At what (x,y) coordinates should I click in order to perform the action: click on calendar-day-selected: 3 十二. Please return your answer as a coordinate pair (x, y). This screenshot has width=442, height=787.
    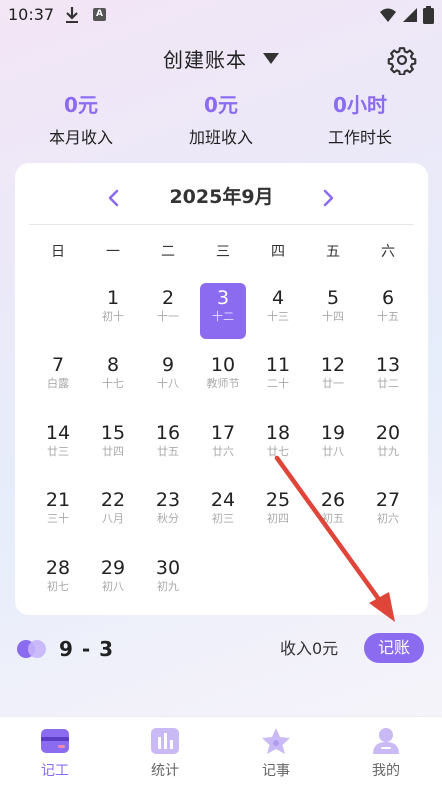
    Looking at the image, I should click on (223, 311).